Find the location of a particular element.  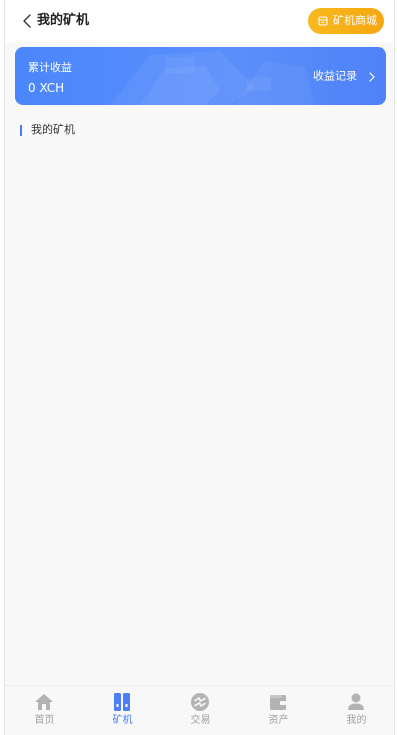

tab-trade: 交易 is located at coordinates (200, 710).